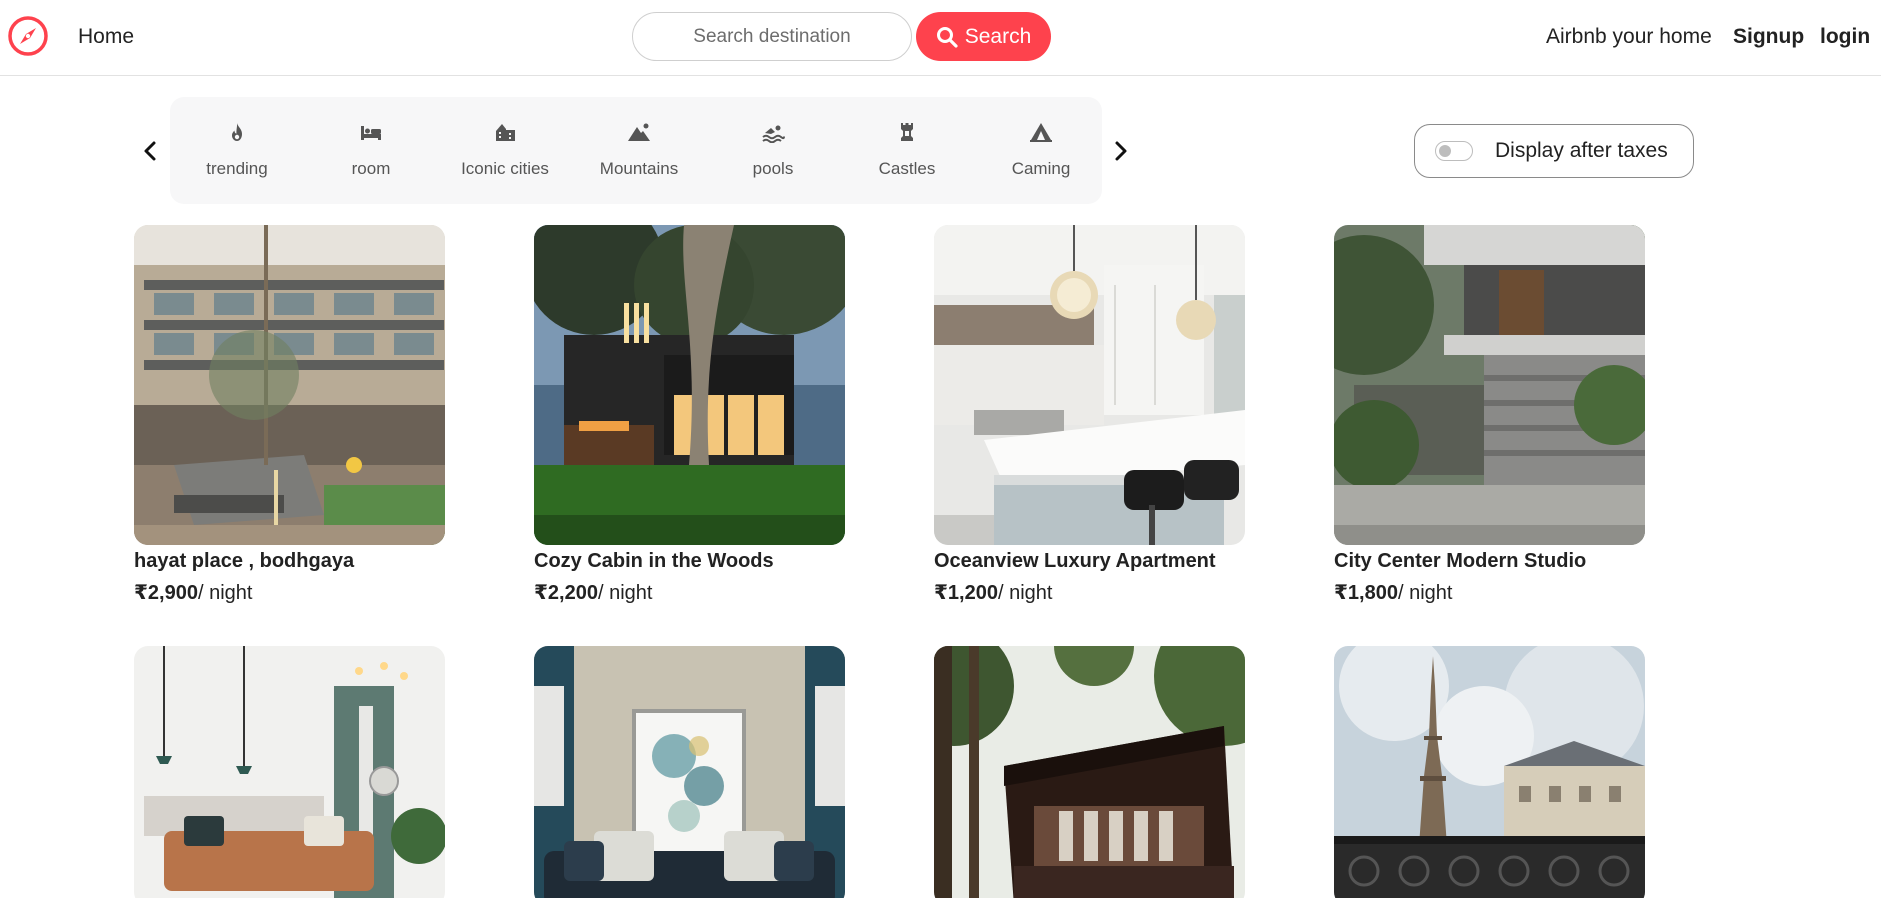 The image size is (1881, 898). Describe the element at coordinates (907, 168) in the screenshot. I see `filter-label: Castles` at that location.